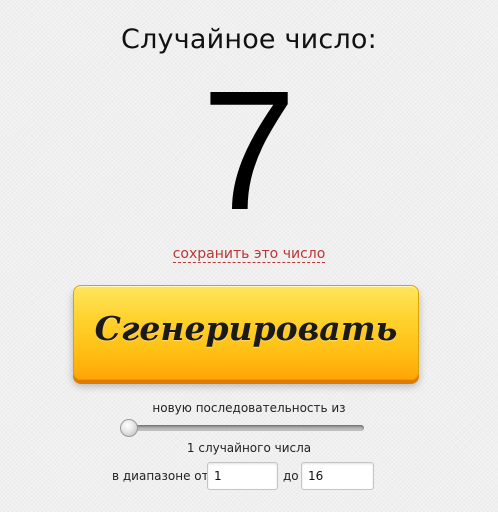 The image size is (498, 512). Describe the element at coordinates (249, 39) in the screenshot. I see `page-title: Случайное число:` at that location.